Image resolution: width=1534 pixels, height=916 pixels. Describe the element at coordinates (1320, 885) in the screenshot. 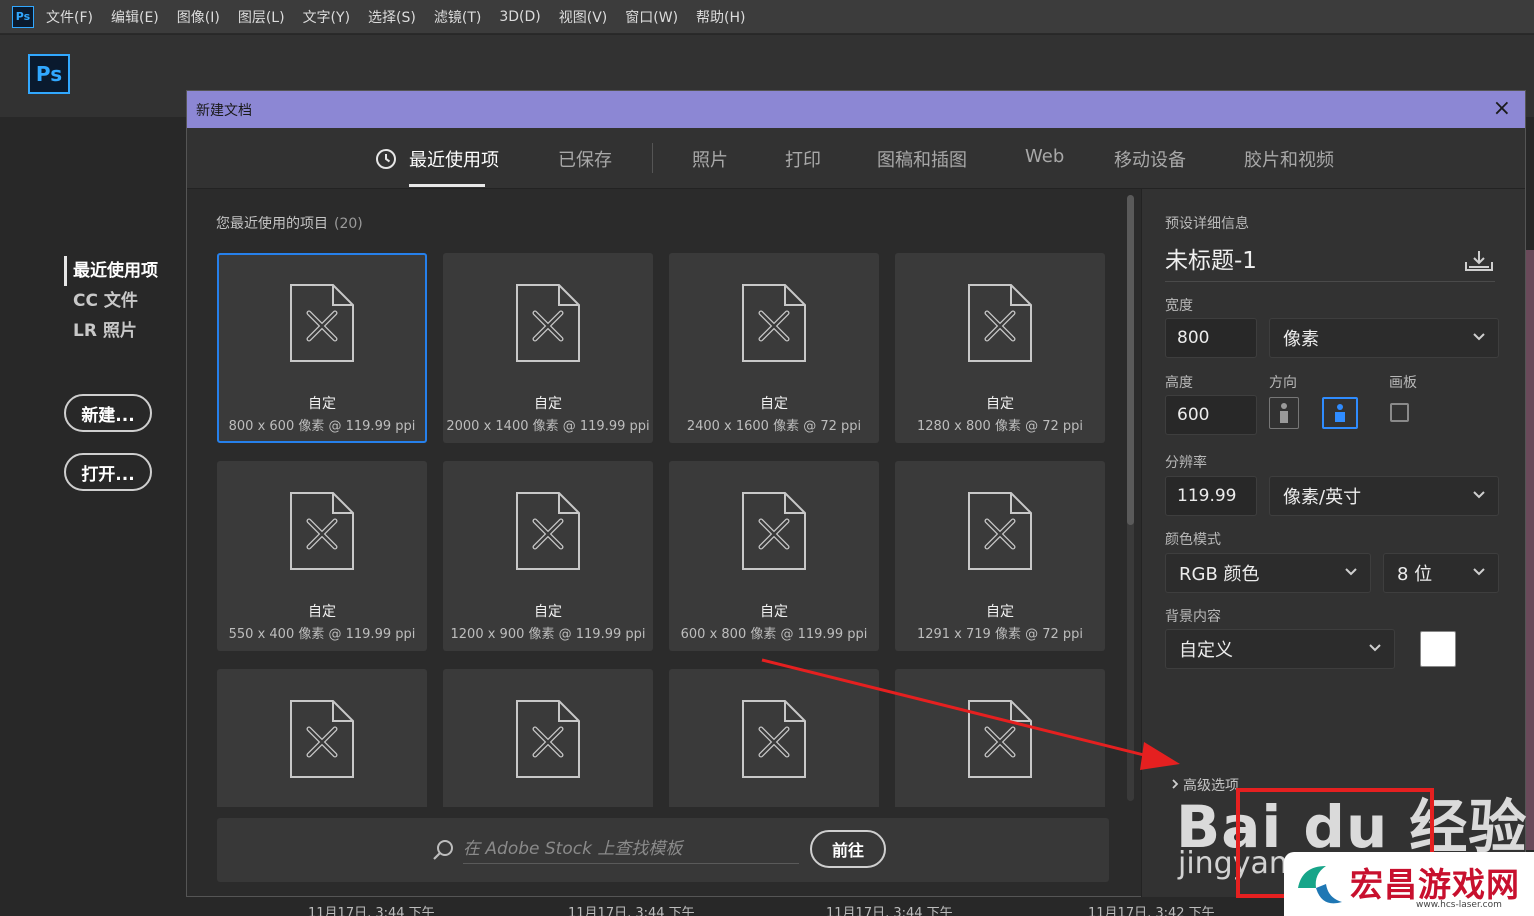

I see `site-logo-icon` at that location.